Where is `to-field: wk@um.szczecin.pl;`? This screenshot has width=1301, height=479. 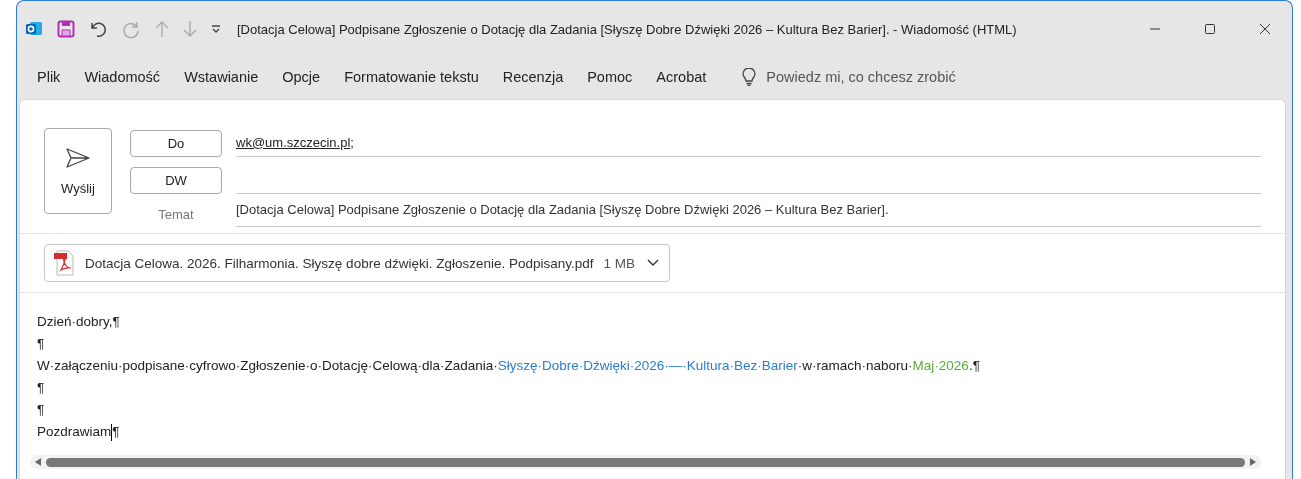
to-field: wk@um.szczecin.pl; is located at coordinates (748, 142).